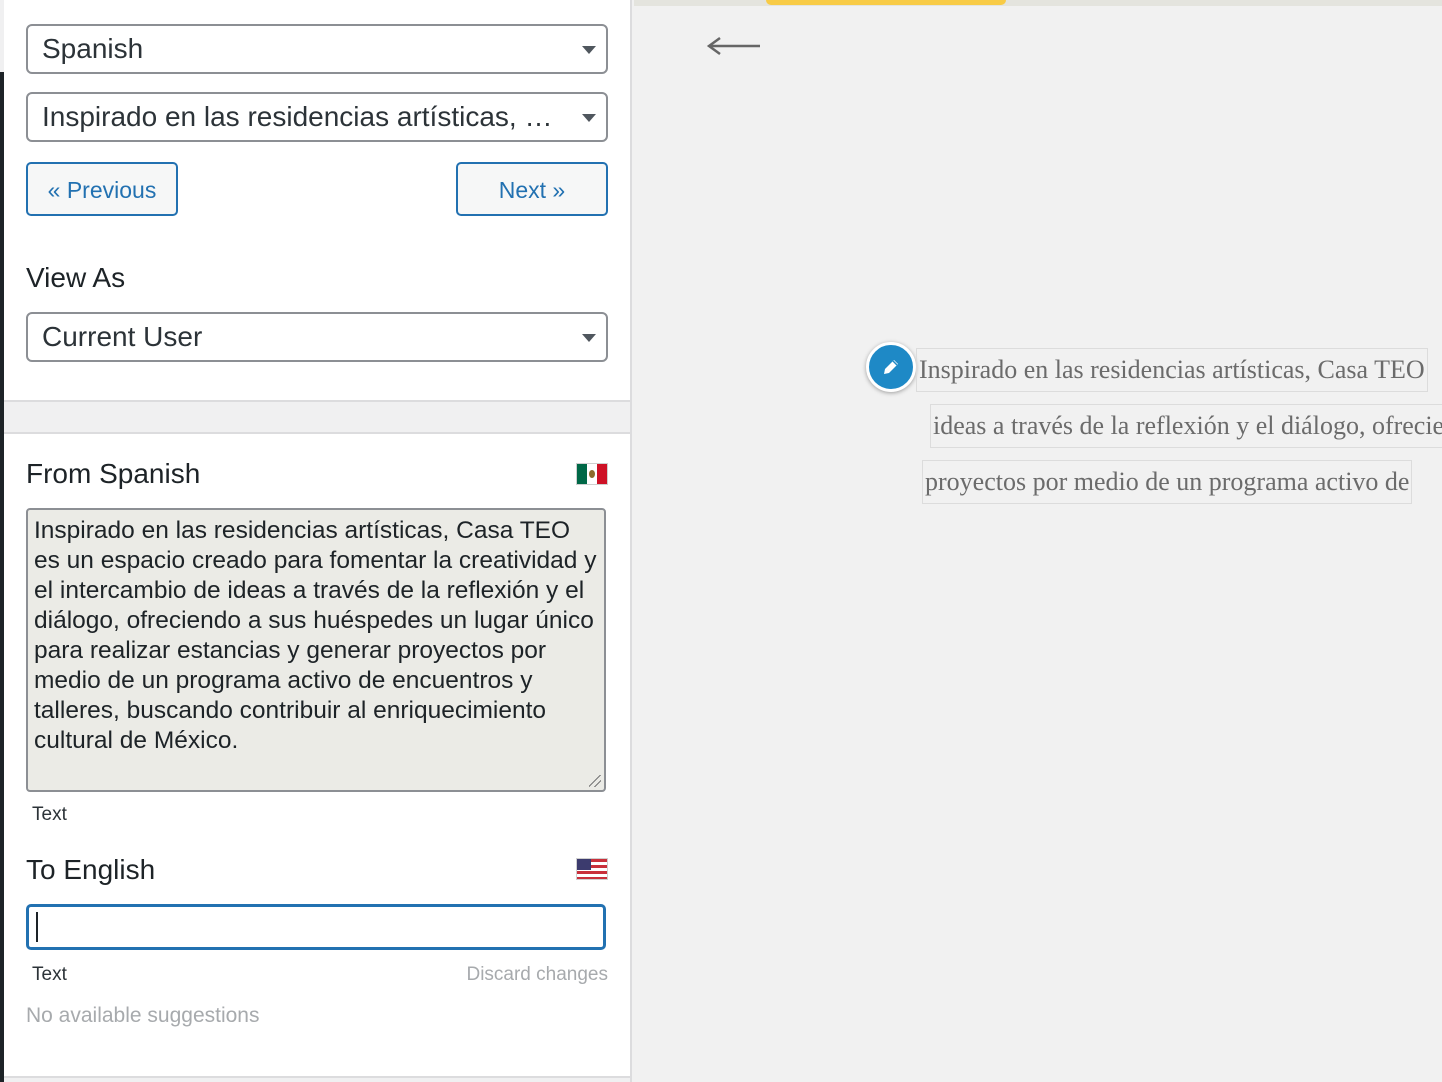 Image resolution: width=1442 pixels, height=1082 pixels. Describe the element at coordinates (49, 974) in the screenshot. I see `target-type-label: Text` at that location.